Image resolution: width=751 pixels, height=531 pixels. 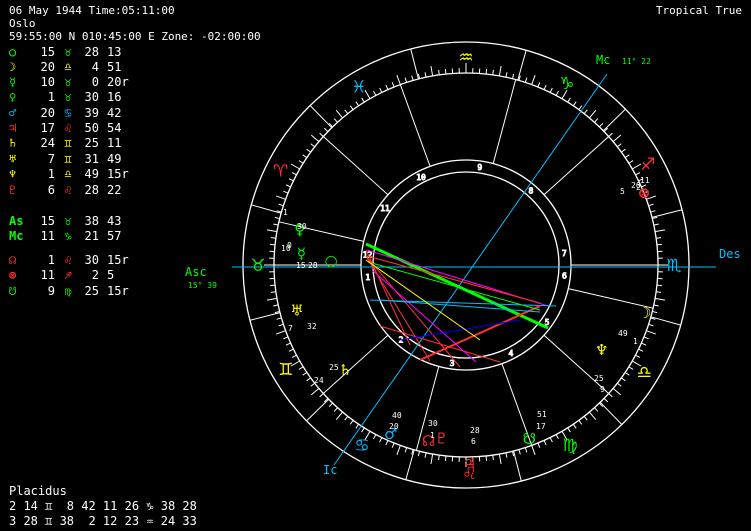 I want to click on mc-label: Mc, so click(x=603, y=60).